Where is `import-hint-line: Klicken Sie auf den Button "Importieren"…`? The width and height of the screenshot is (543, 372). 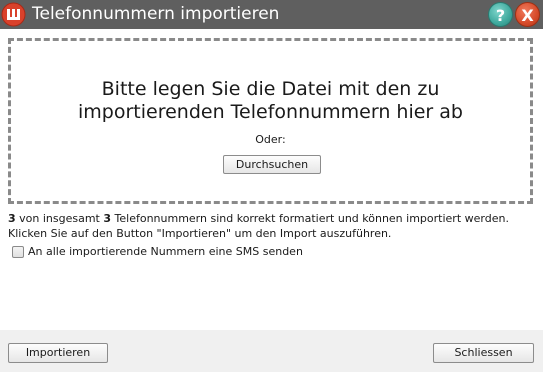
import-hint-line: Klicken Sie auf den Button "Importieren"… is located at coordinates (200, 233).